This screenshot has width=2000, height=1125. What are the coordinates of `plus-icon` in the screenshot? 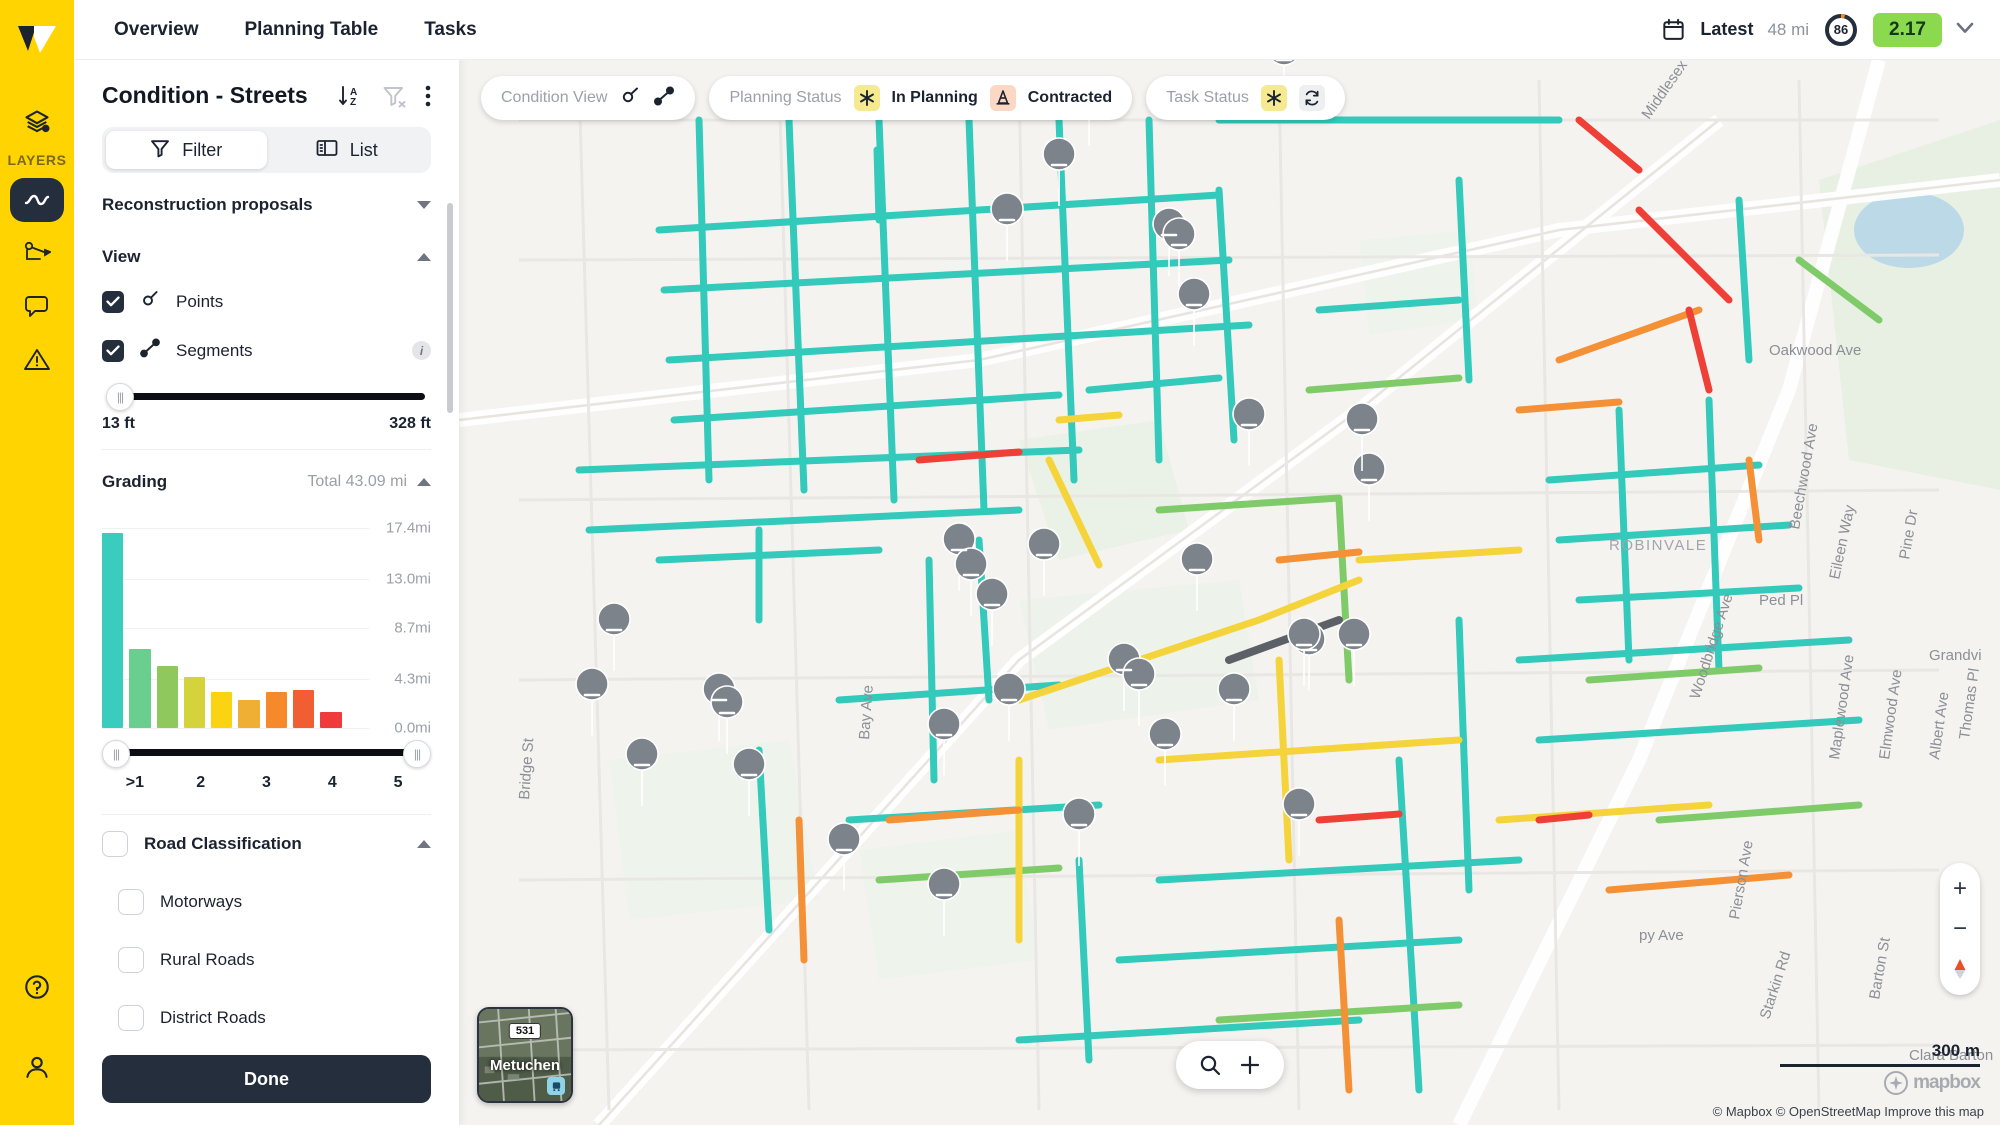 It's located at (1250, 1065).